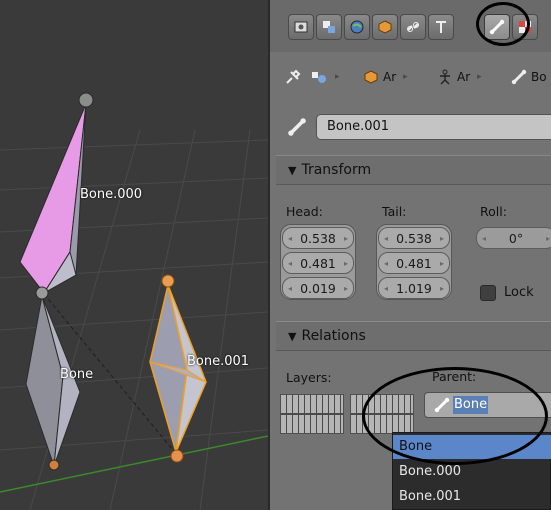 This screenshot has height=510, width=551. I want to click on tab-constraint, so click(413, 27).